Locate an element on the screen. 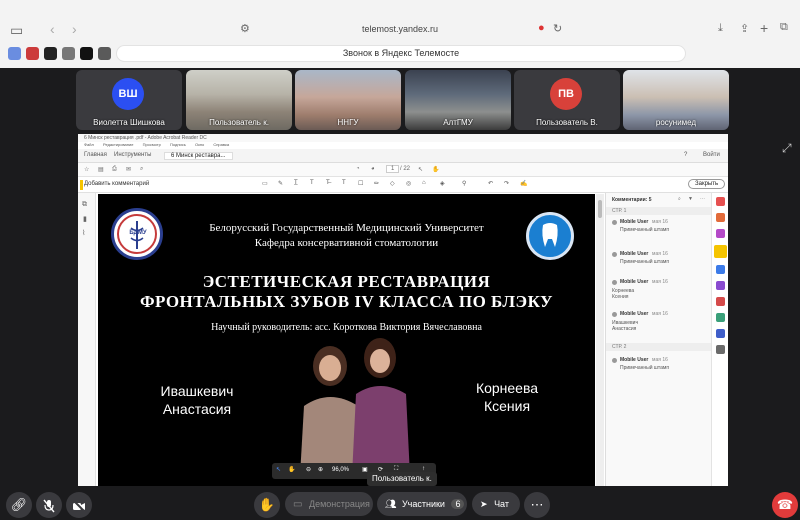 This screenshot has height=520, width=800. camera-button is located at coordinates (79, 505).